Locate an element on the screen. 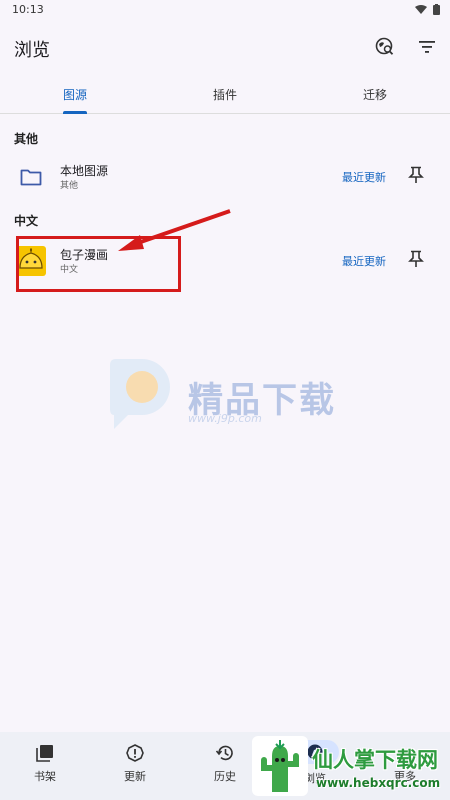 The image size is (450, 800). source-name: 本地图源 is located at coordinates (84, 171).